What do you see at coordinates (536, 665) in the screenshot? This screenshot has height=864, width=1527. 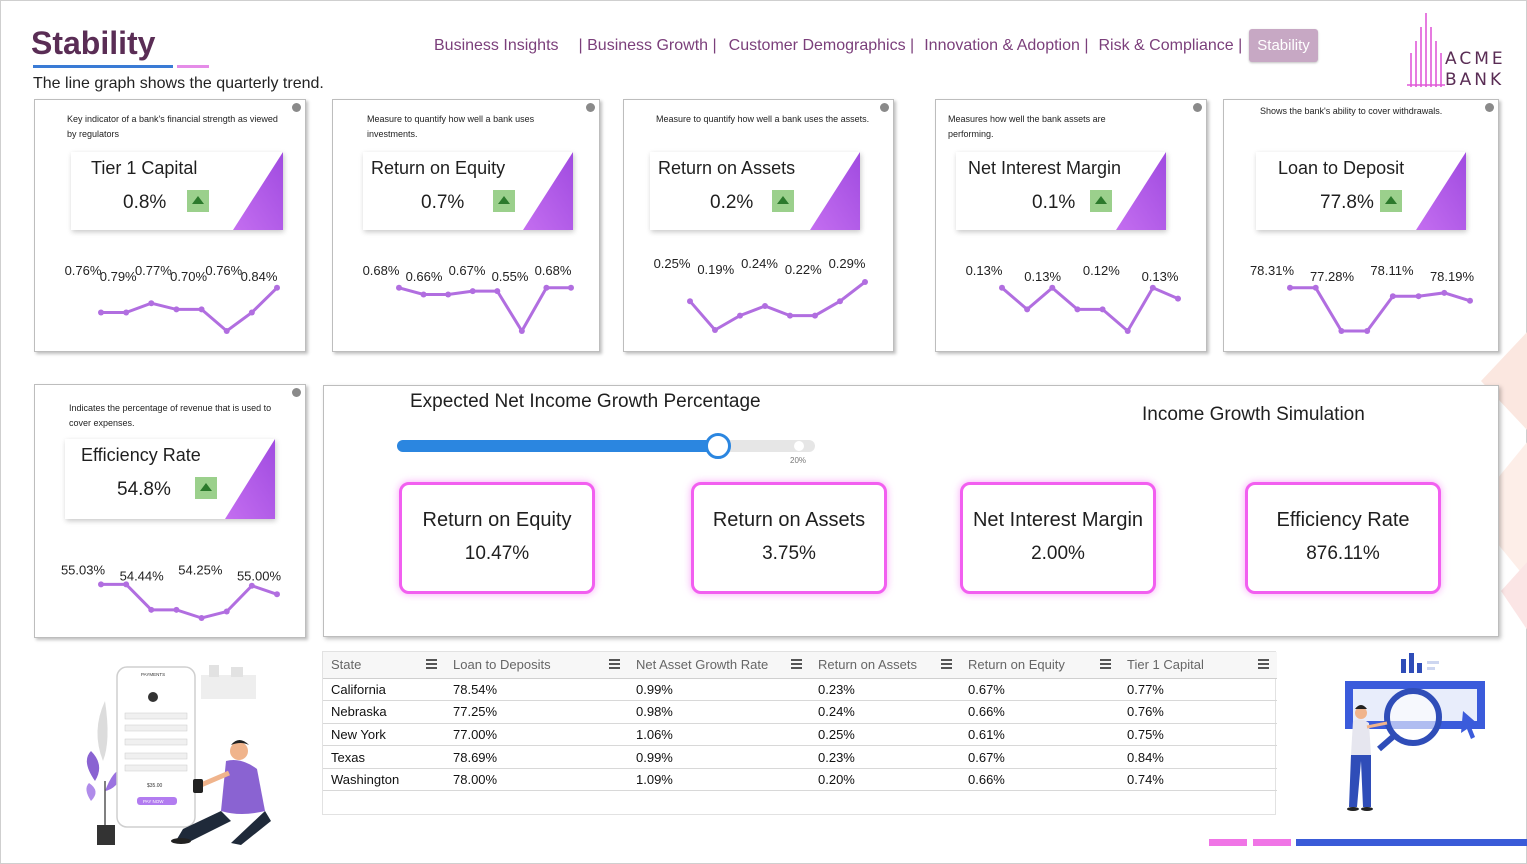 I see `column-header-loan-to-deposits: Loan to Deposits` at bounding box center [536, 665].